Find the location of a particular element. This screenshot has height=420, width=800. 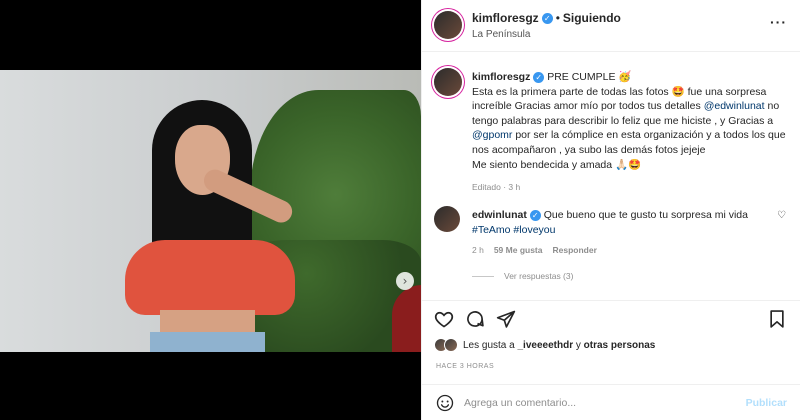

post-location: La Península is located at coordinates (501, 34).